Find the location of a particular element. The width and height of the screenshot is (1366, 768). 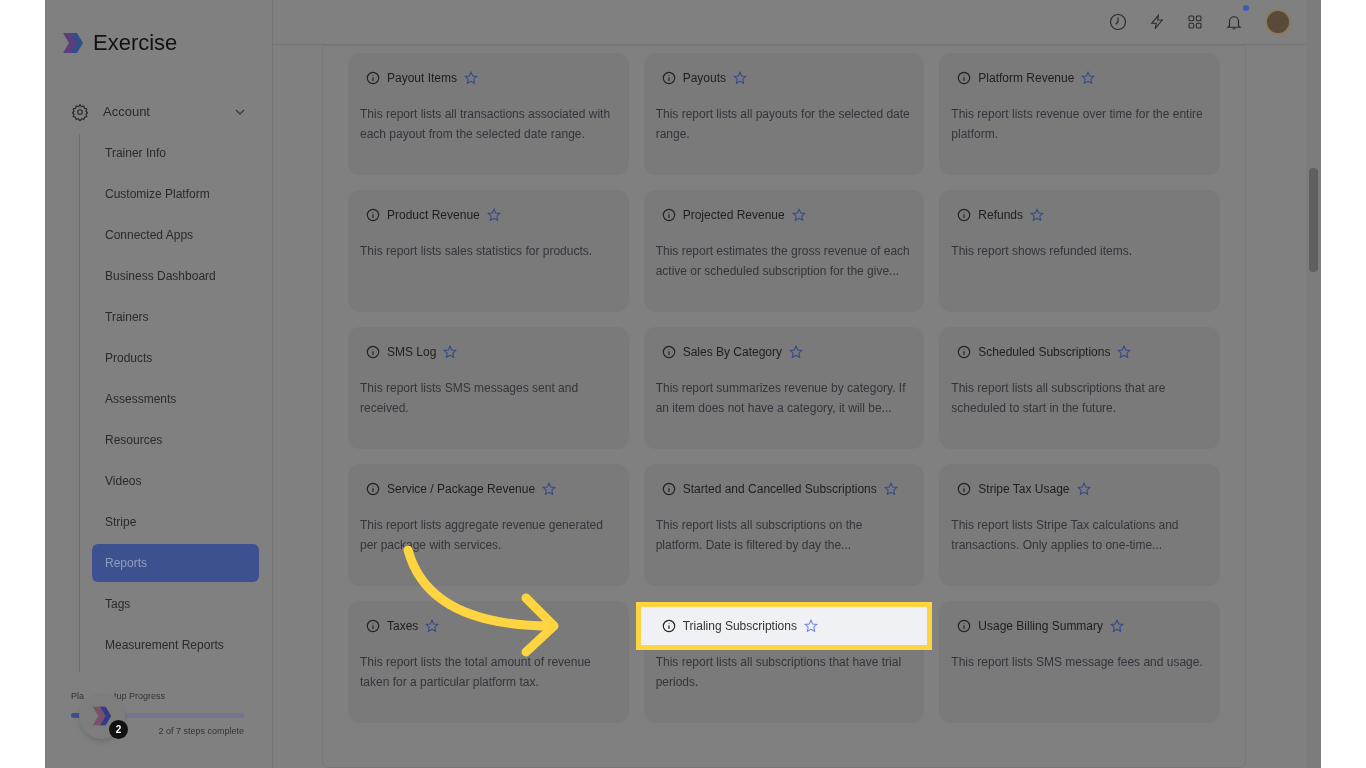

progress-label: Pla is located at coordinates (77, 696).